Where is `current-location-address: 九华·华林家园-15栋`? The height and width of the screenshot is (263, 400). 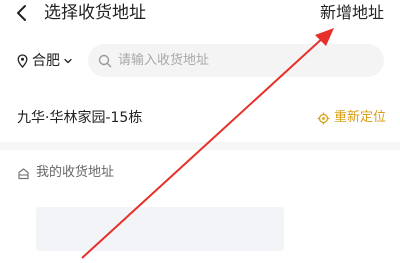 current-location-address: 九华·华林家园-15栋 is located at coordinates (80, 118).